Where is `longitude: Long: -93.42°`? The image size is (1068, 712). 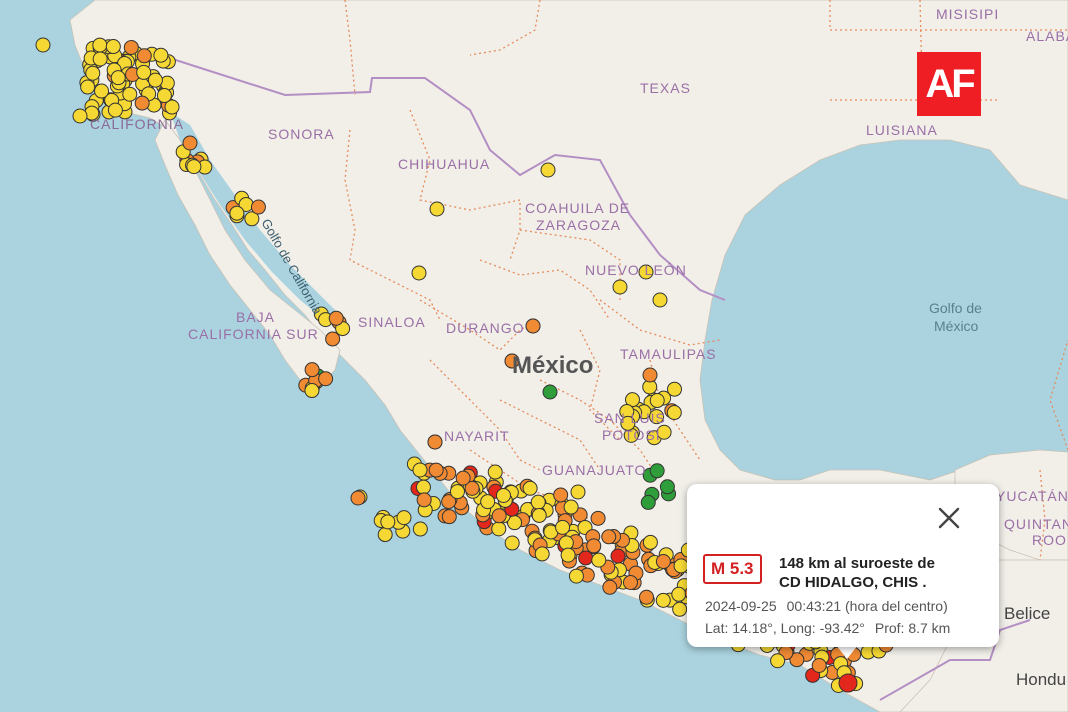 longitude: Long: -93.42° is located at coordinates (822, 628).